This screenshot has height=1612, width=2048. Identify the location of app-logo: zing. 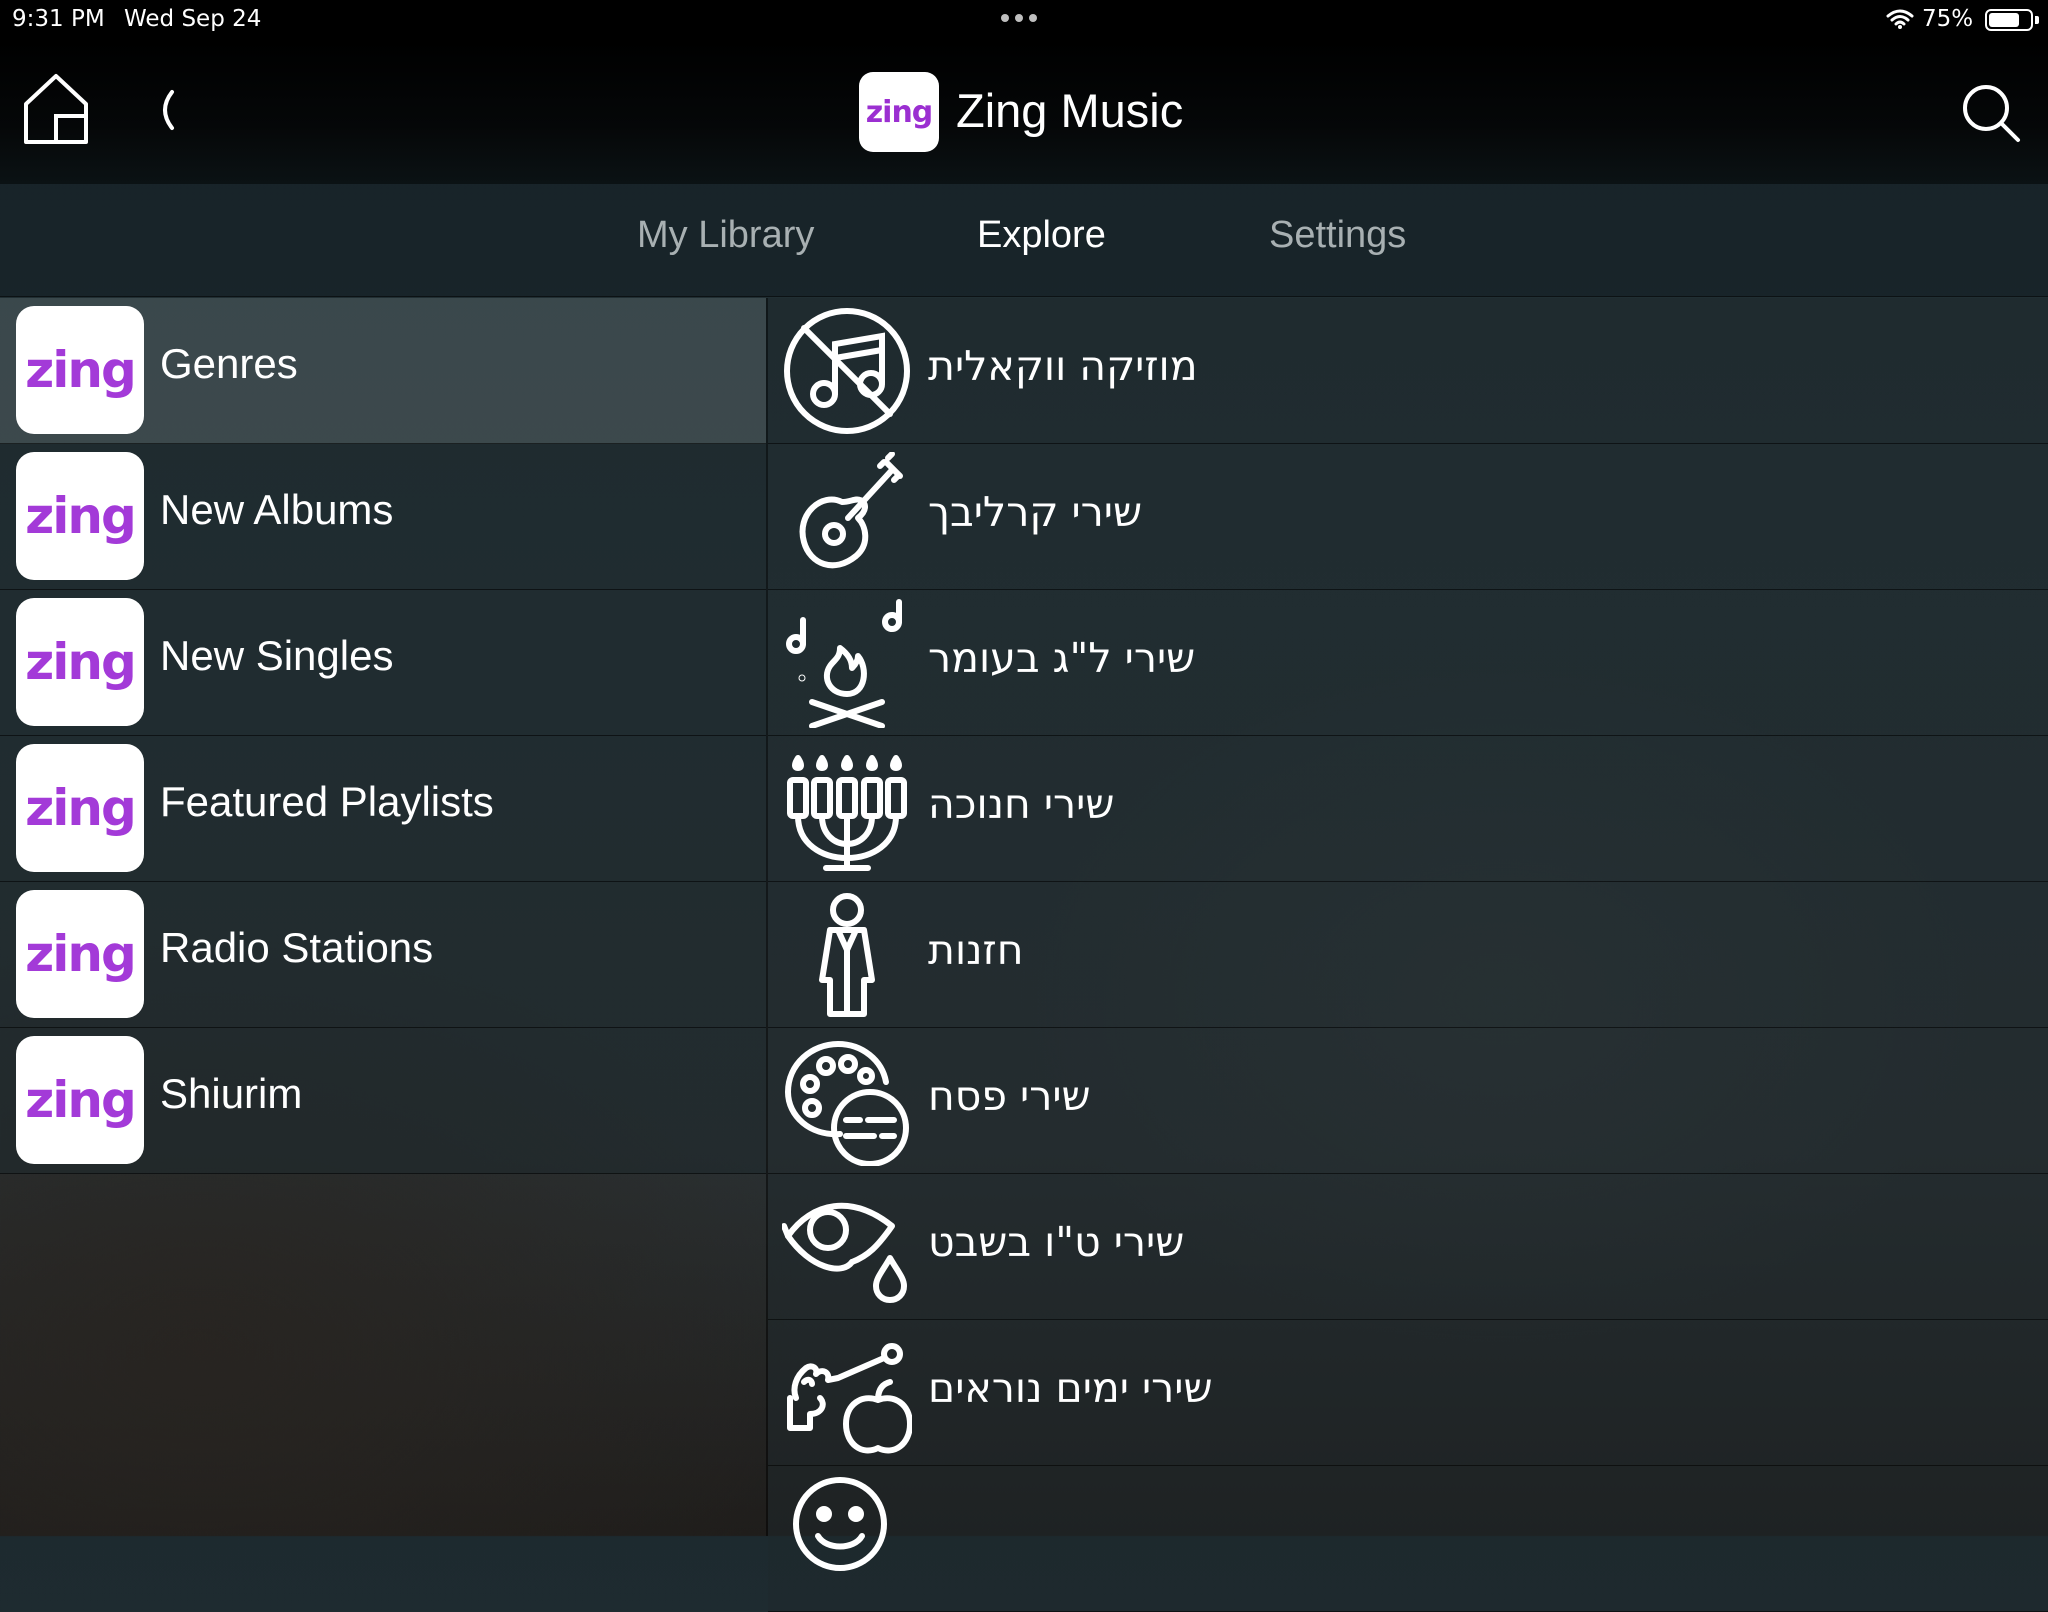
(899, 112).